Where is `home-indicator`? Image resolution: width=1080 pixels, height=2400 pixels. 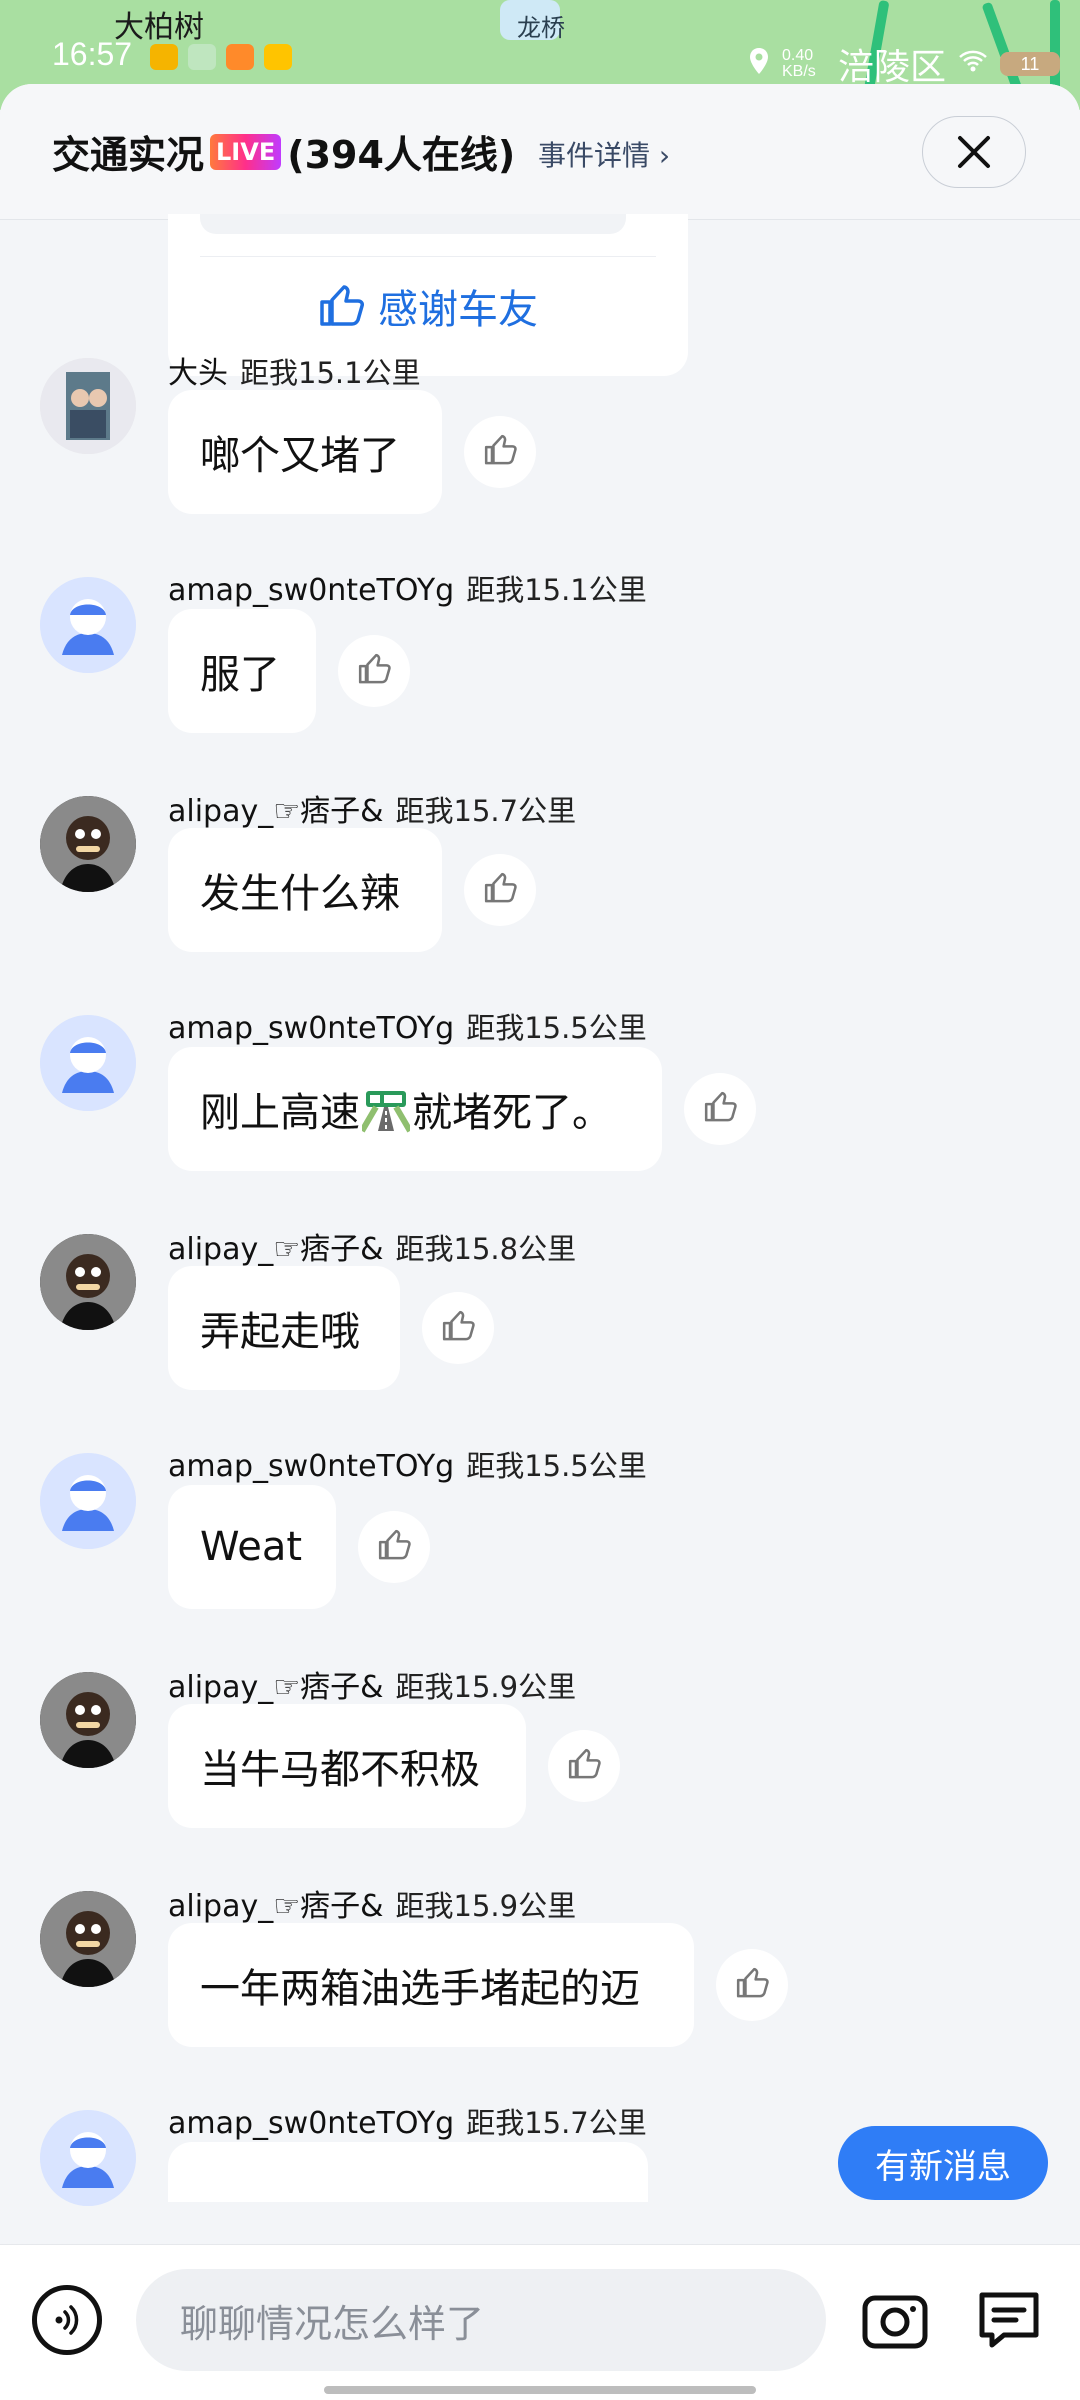
home-indicator is located at coordinates (540, 2390).